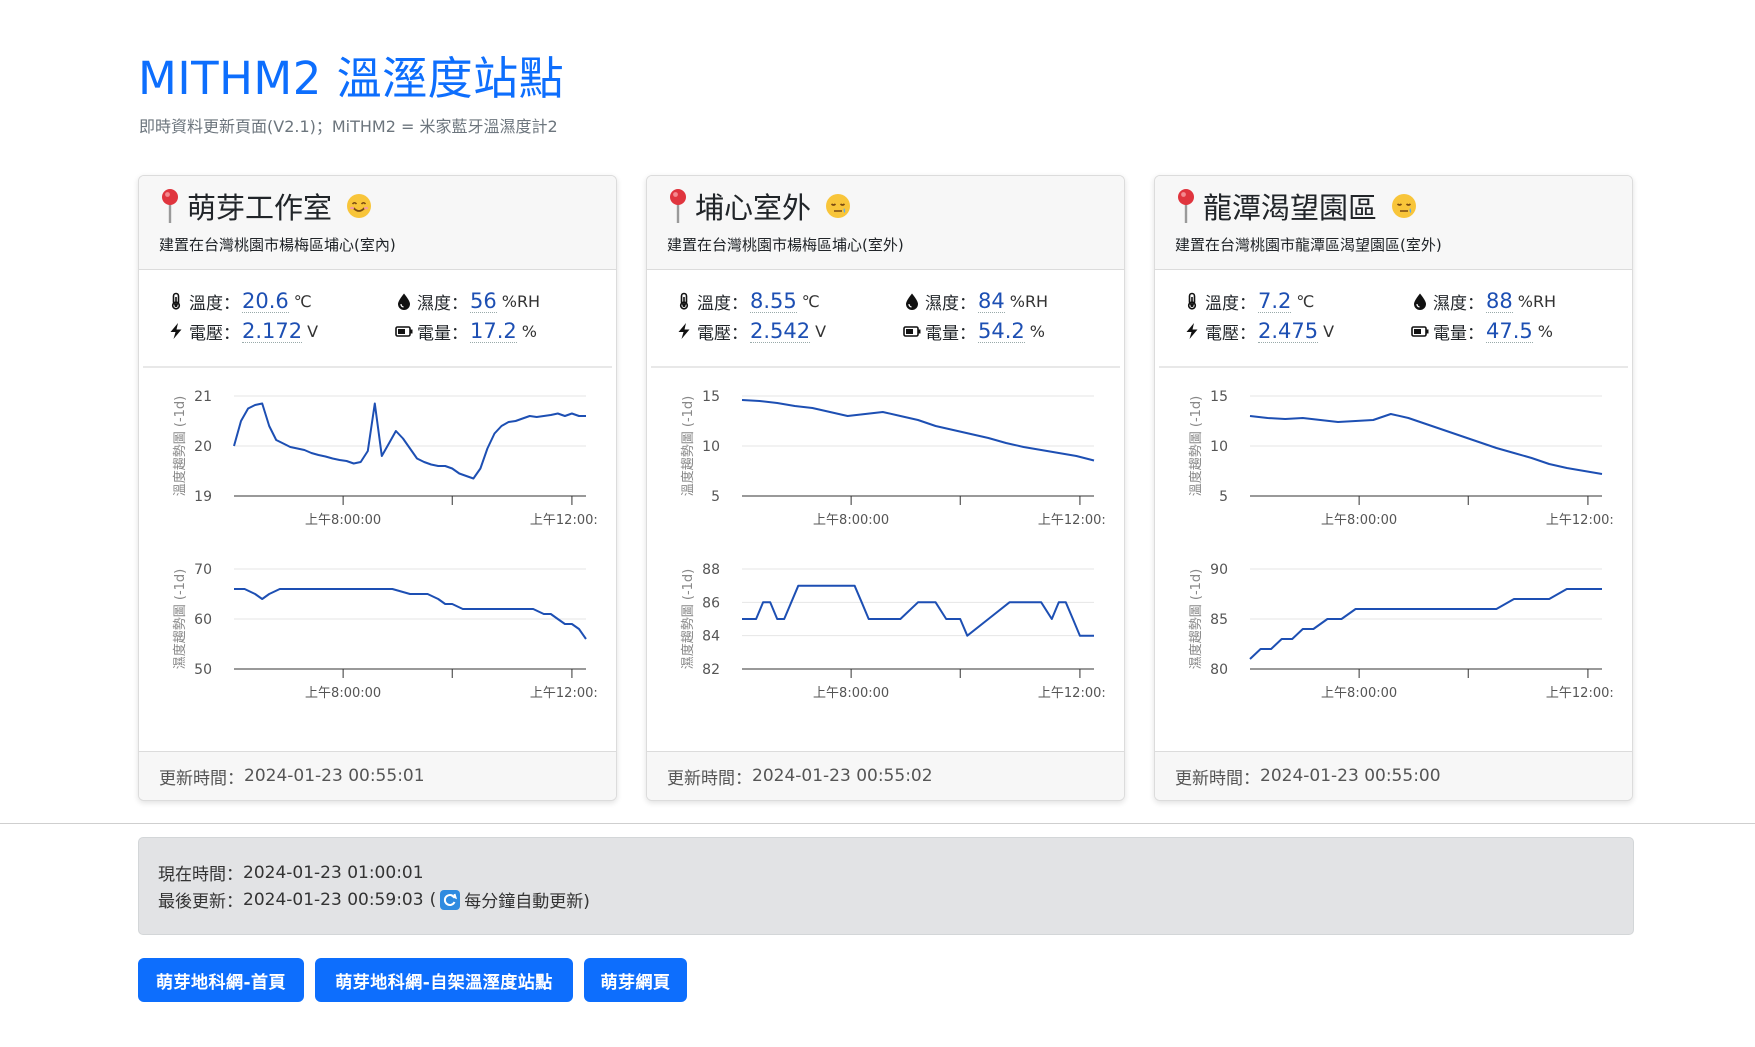  I want to click on y-tick-label: 86, so click(711, 603).